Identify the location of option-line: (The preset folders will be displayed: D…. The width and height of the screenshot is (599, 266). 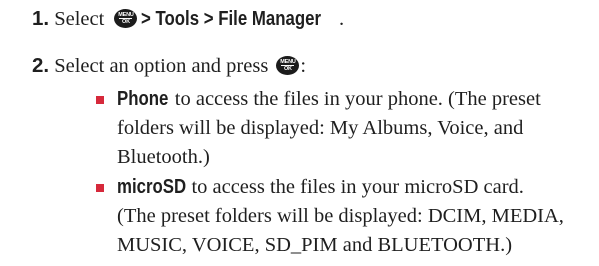
(340, 216).